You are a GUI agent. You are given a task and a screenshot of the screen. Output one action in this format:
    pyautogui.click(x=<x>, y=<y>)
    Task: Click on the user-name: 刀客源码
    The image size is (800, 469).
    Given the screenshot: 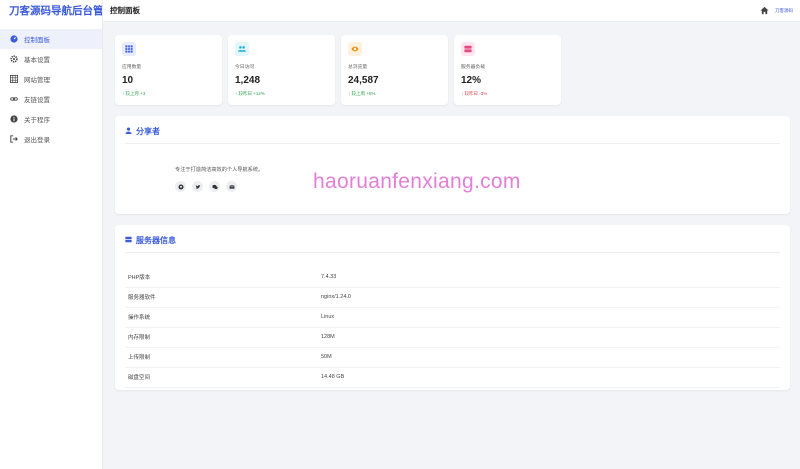 What is the action you would take?
    pyautogui.click(x=784, y=10)
    